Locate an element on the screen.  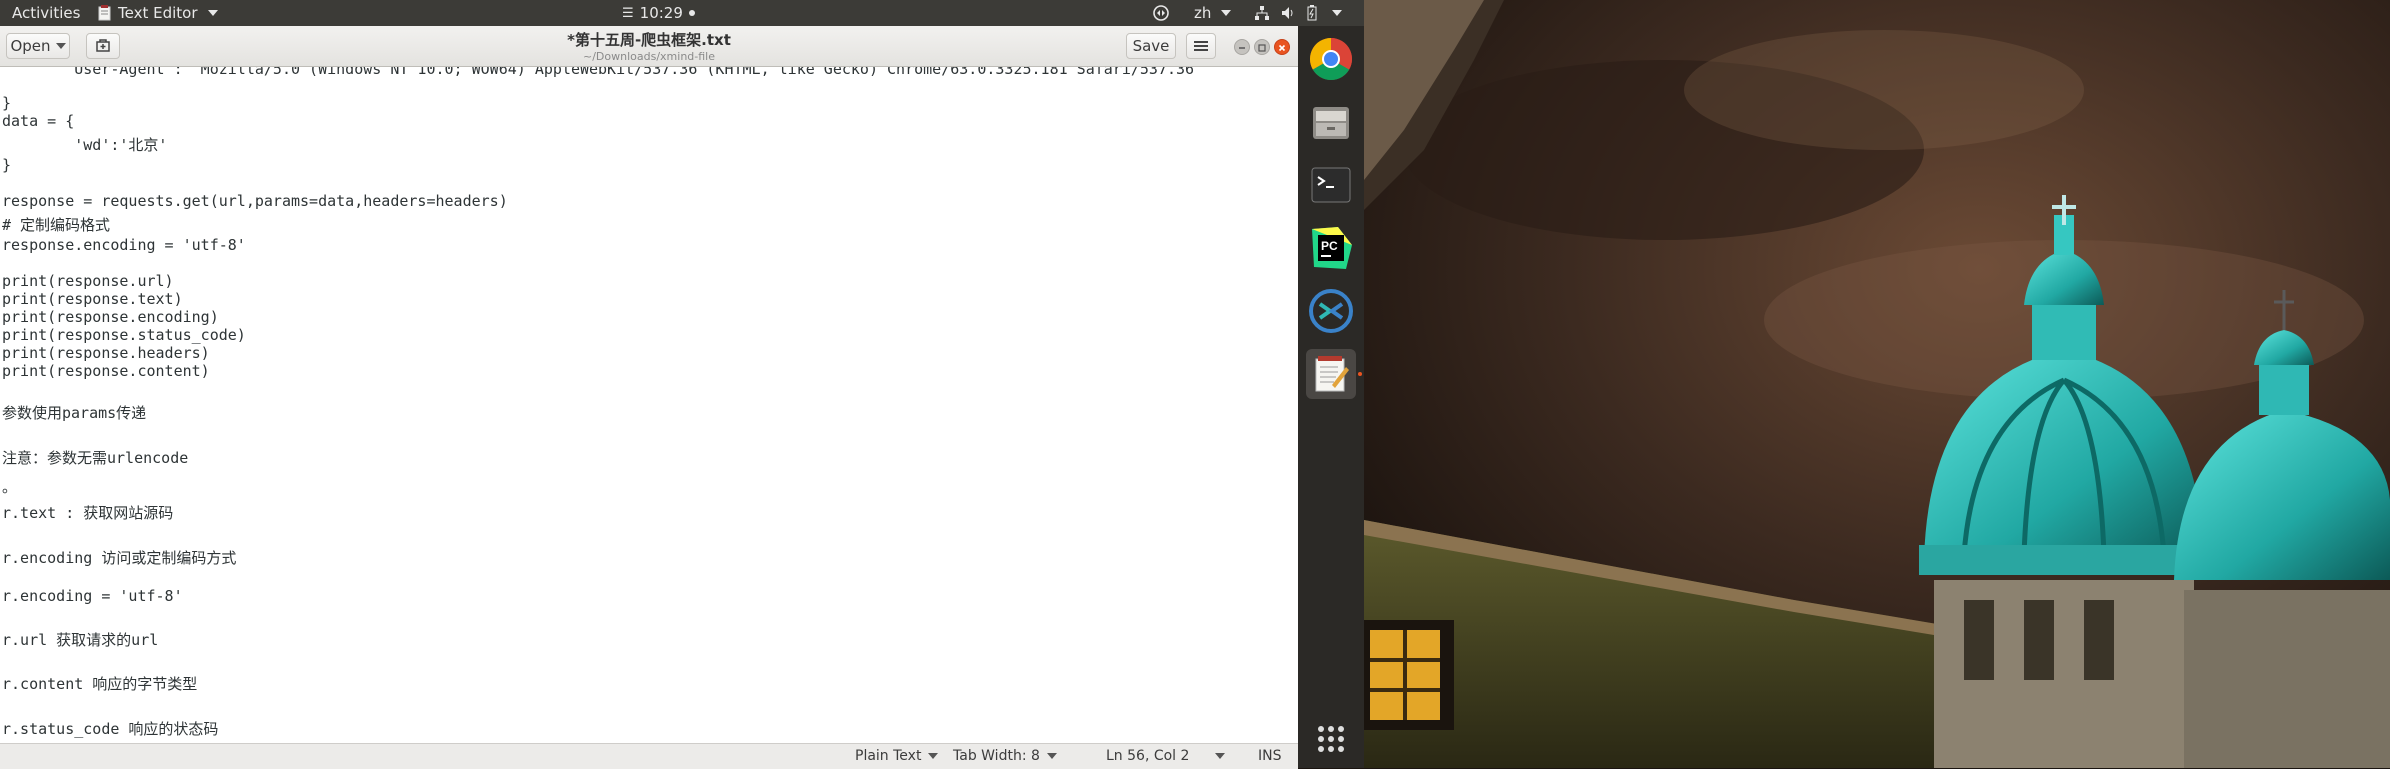
app-menu-label: Text Editor is located at coordinates (158, 13).